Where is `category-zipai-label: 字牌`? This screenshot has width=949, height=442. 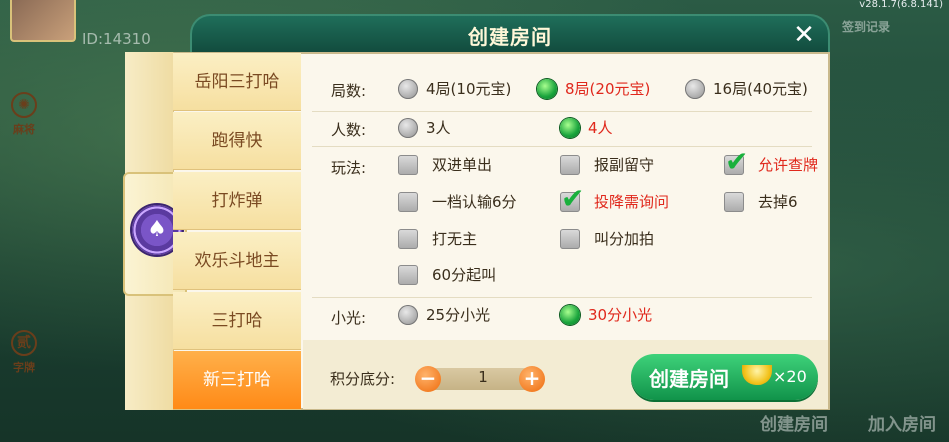 category-zipai-label: 字牌 is located at coordinates (24, 367).